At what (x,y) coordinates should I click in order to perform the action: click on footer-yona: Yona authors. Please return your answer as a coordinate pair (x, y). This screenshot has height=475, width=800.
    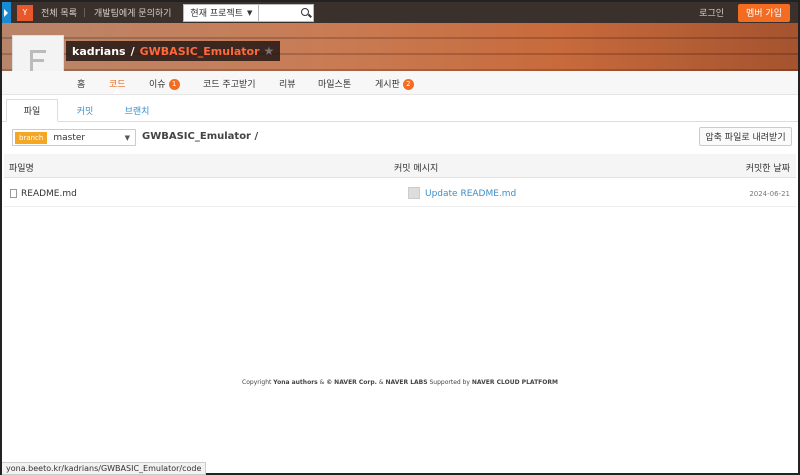
    Looking at the image, I should click on (295, 382).